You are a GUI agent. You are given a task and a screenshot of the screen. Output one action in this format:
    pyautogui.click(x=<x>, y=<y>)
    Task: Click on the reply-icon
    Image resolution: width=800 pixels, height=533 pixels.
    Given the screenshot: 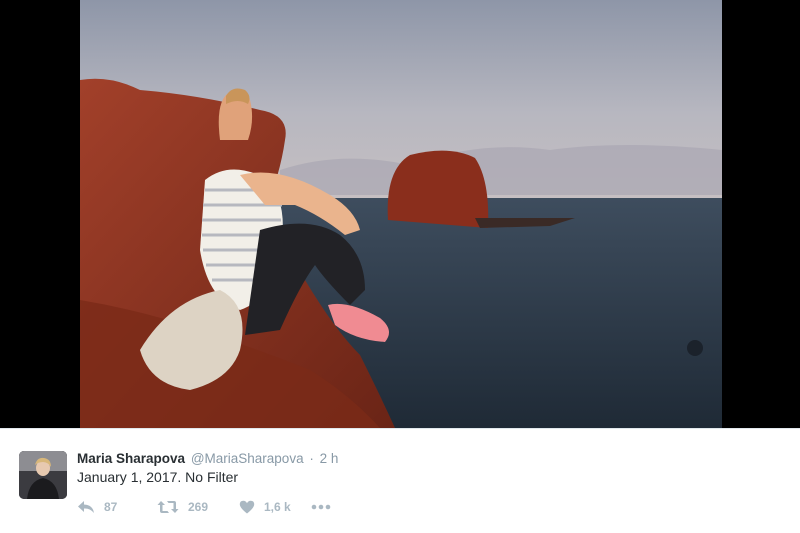 What is the action you would take?
    pyautogui.click(x=86, y=507)
    